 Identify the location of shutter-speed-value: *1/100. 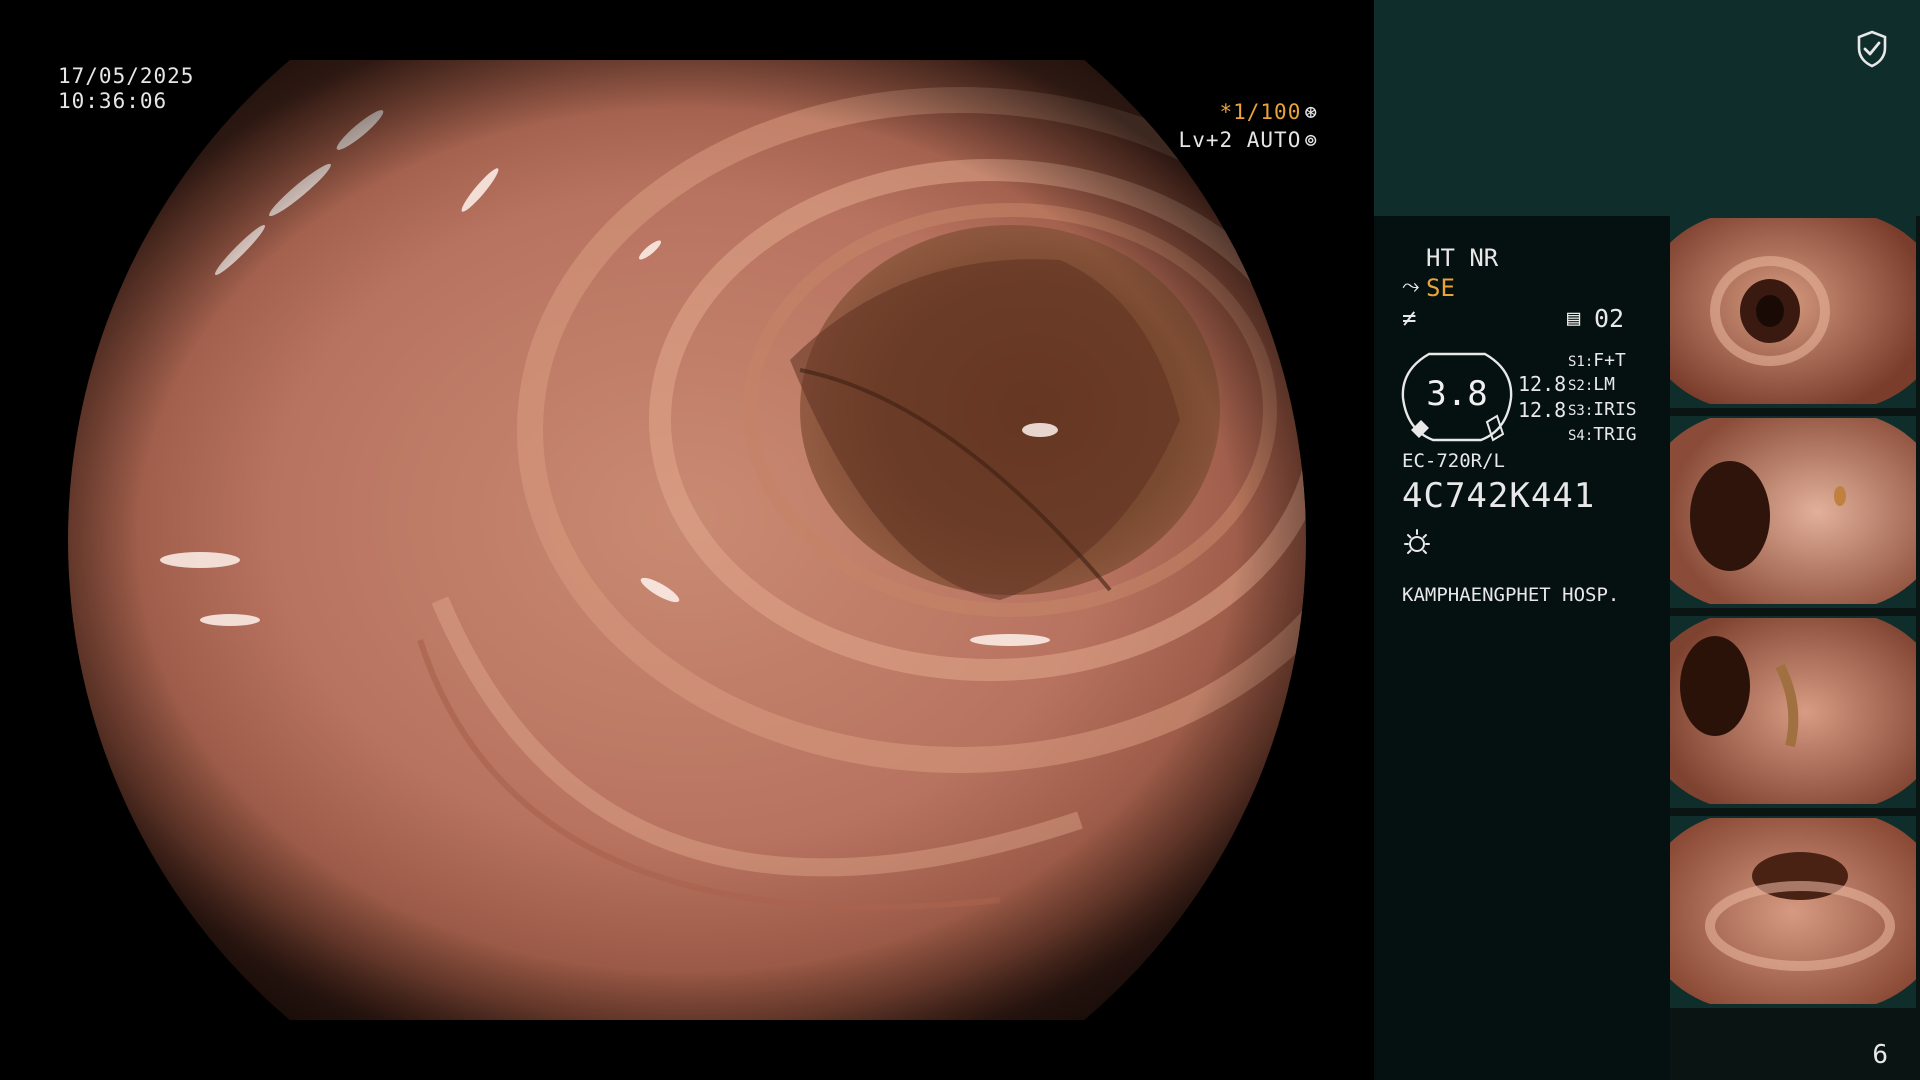
(1260, 112).